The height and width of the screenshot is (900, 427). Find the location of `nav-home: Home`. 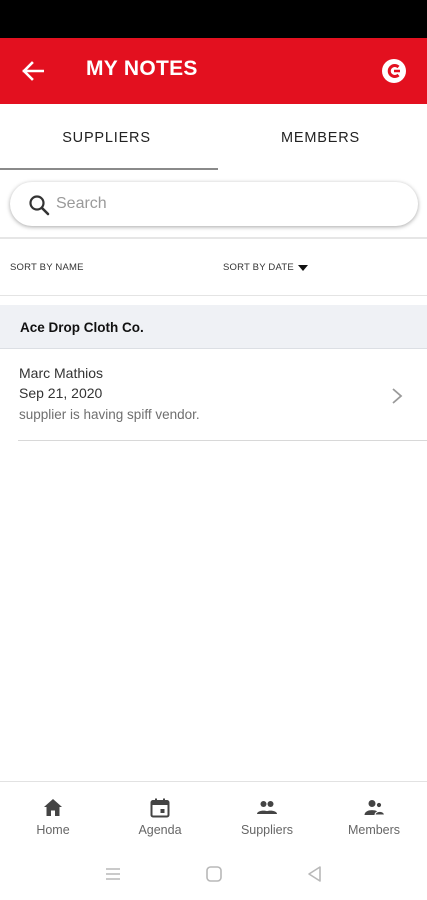

nav-home: Home is located at coordinates (53, 814).